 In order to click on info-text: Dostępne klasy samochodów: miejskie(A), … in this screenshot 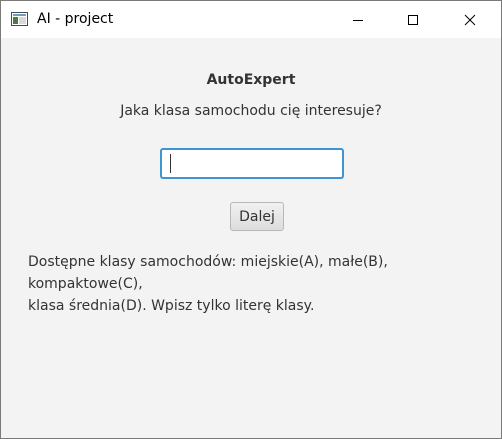, I will do `click(263, 284)`.